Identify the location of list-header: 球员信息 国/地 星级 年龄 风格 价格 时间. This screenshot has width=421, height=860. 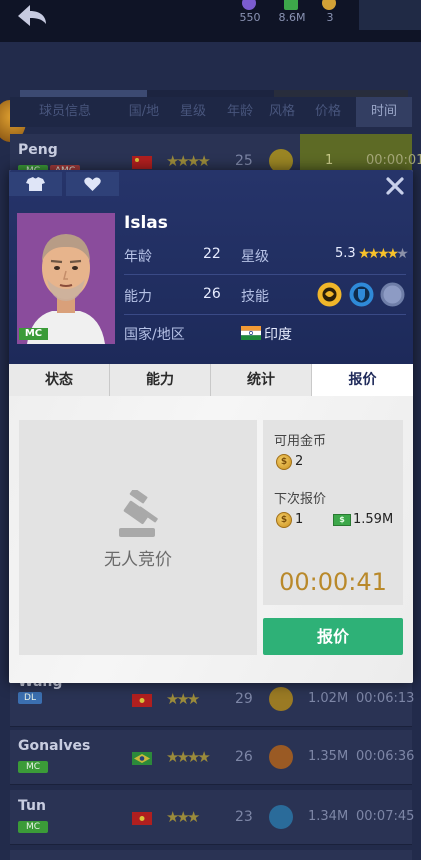
(211, 112).